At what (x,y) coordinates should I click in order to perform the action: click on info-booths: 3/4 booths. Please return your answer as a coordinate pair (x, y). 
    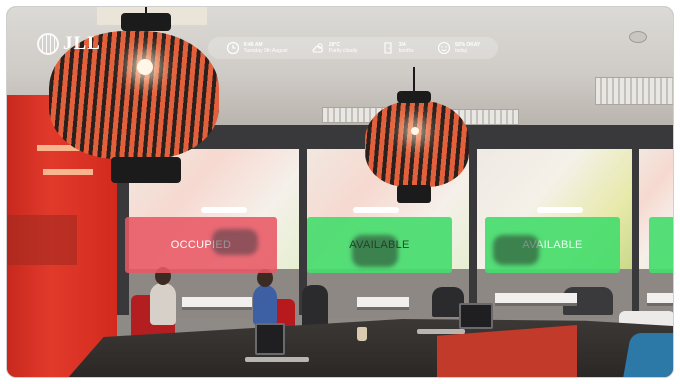
    Looking at the image, I should click on (397, 48).